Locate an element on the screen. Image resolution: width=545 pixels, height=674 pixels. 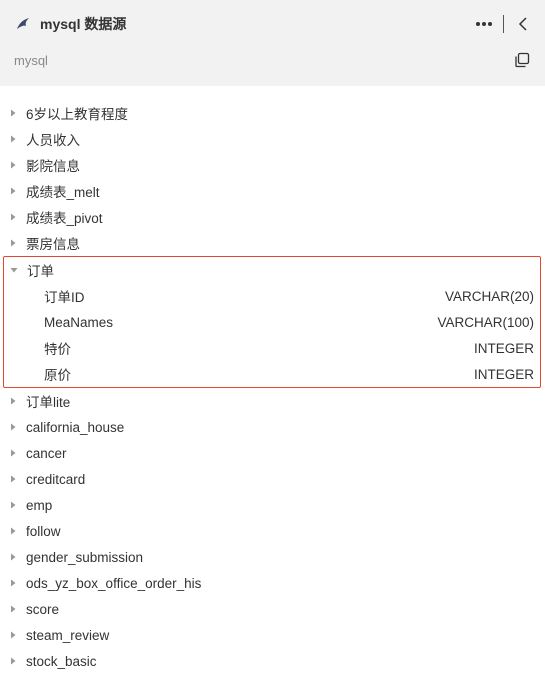
header-actions is located at coordinates (502, 24).